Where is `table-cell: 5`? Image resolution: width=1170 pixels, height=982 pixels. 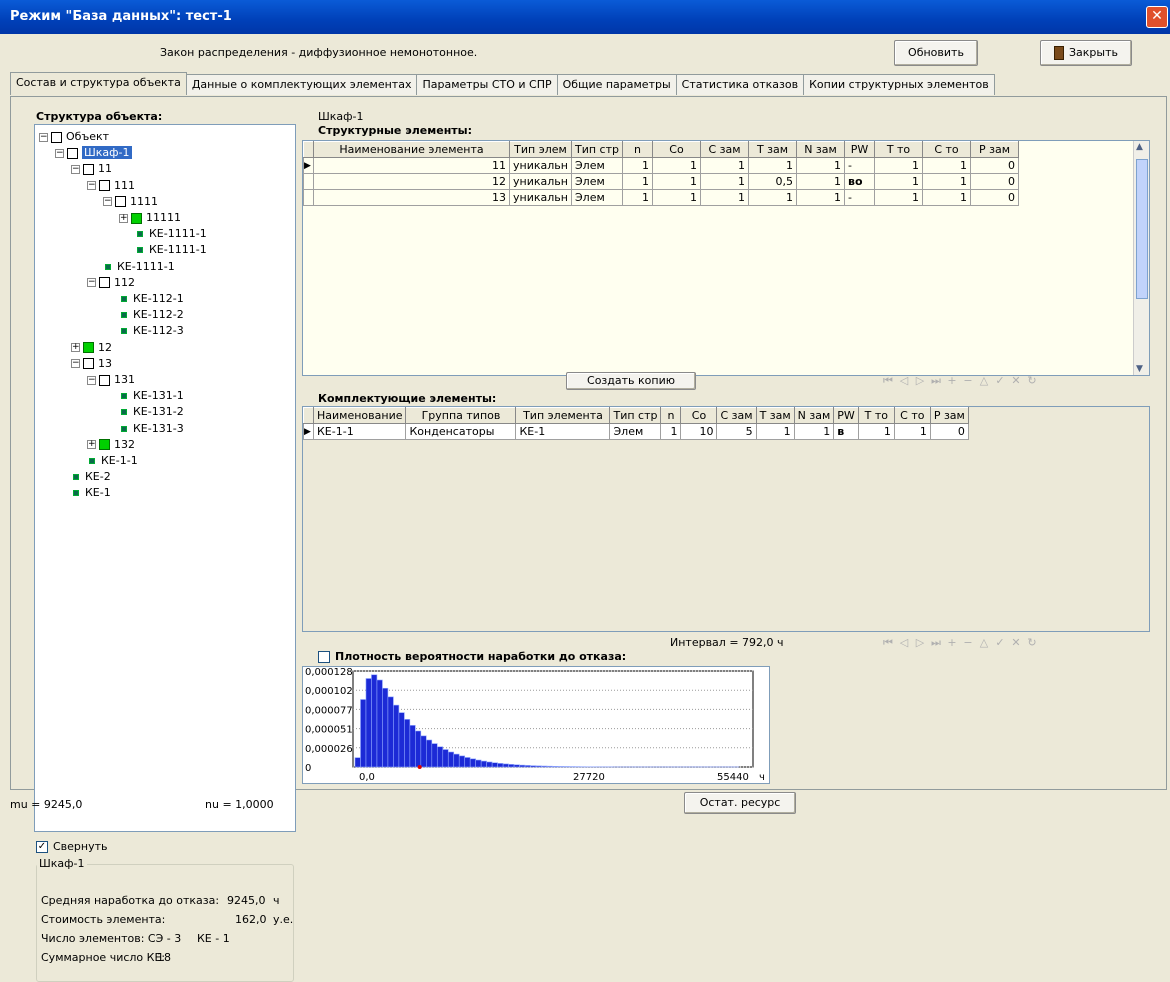 table-cell: 5 is located at coordinates (736, 432).